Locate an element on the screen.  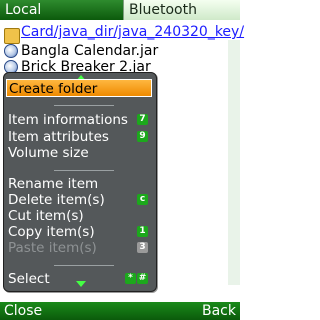
shortcut-key-1-icon: 1 is located at coordinates (142, 231).